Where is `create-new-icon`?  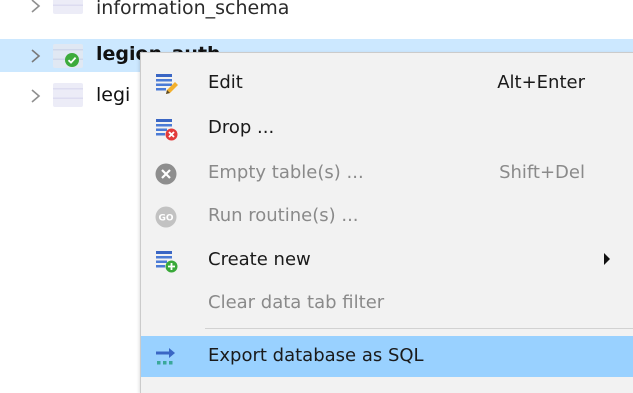
create-new-icon is located at coordinates (167, 262).